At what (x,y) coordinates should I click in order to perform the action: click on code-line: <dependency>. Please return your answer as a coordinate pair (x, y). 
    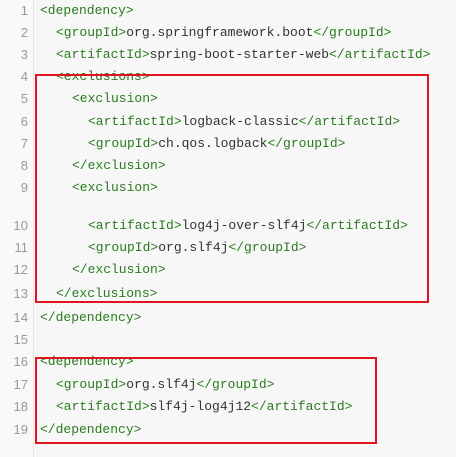
    Looking at the image, I should click on (87, 10).